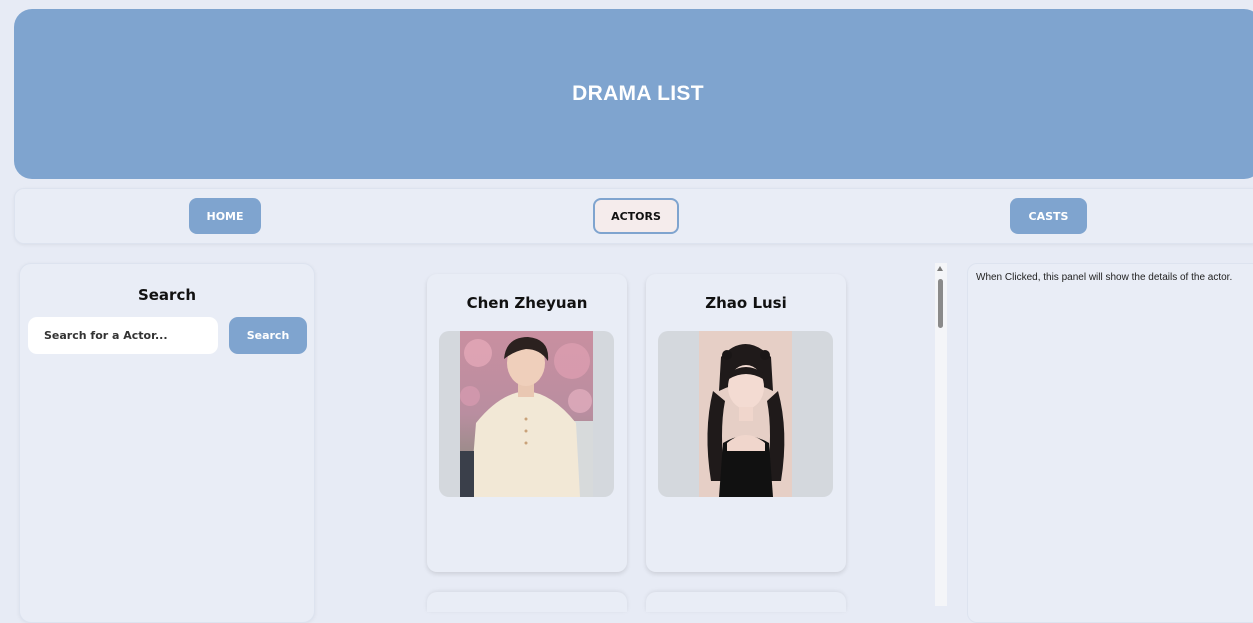 This screenshot has width=1253, height=623. I want to click on scrollbar, so click(941, 434).